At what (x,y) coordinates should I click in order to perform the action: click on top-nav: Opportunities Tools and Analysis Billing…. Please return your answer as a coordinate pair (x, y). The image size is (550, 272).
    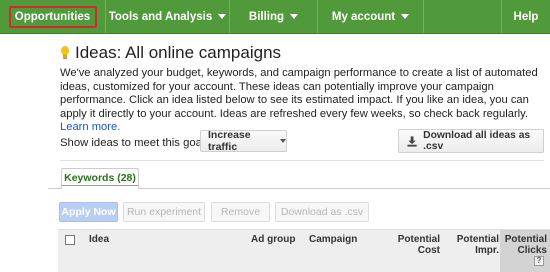
    Looking at the image, I should click on (275, 17).